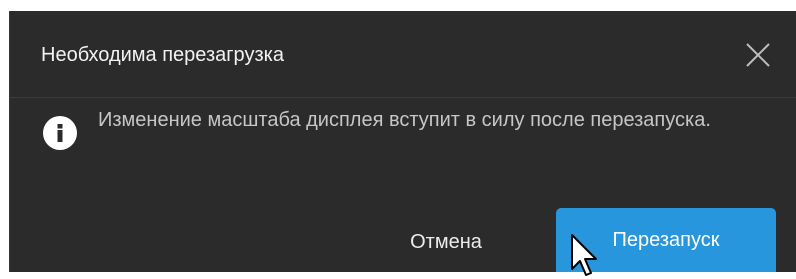 The height and width of the screenshot is (279, 796). What do you see at coordinates (446, 242) in the screenshot?
I see `cancel-button: Отмена` at bounding box center [446, 242].